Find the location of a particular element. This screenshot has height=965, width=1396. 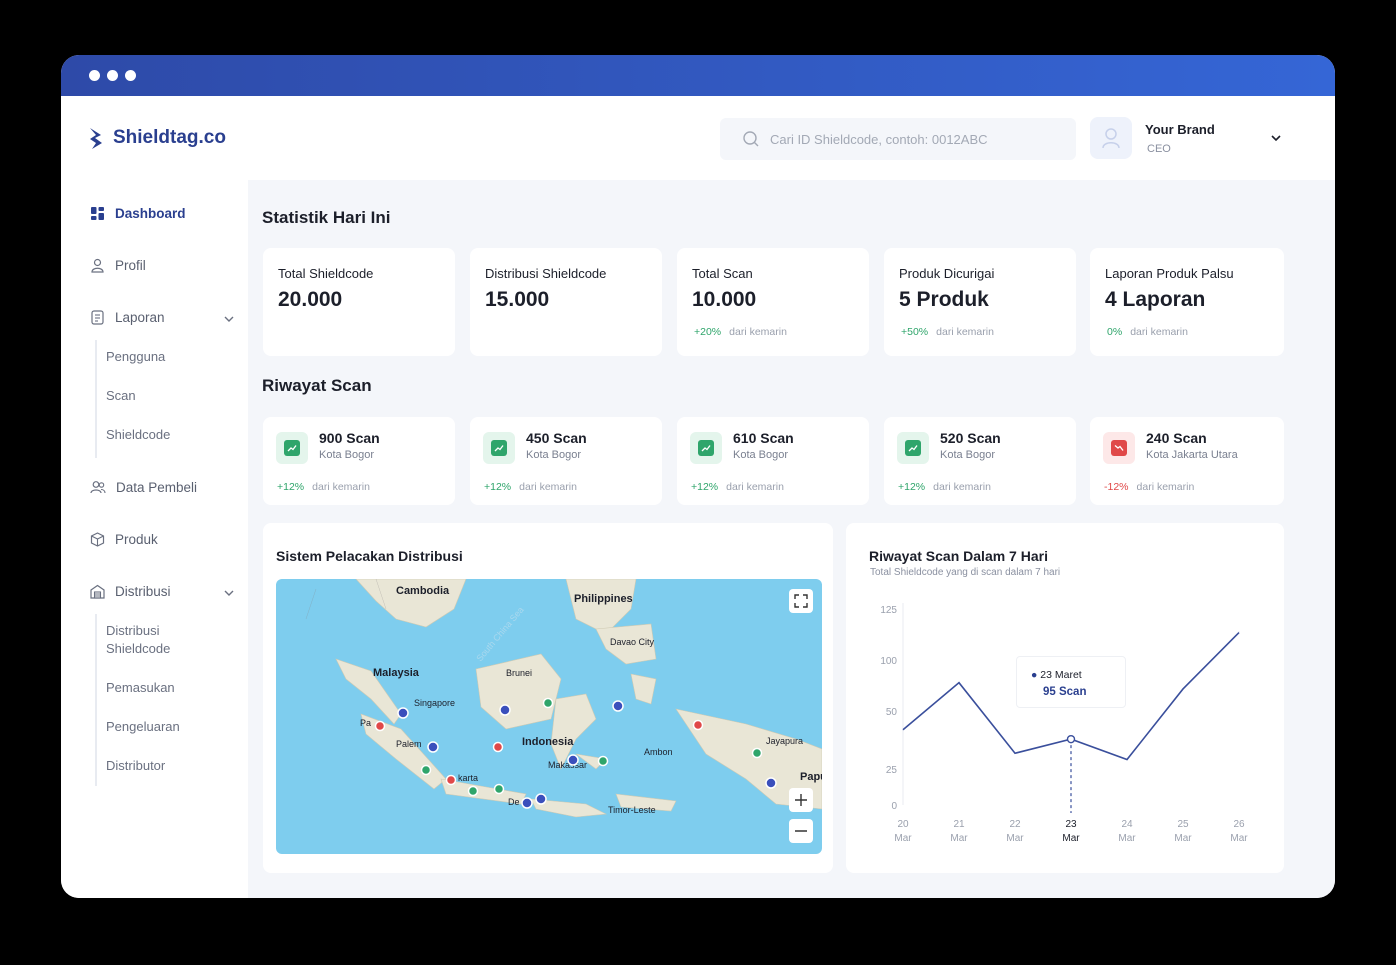

scan-card: 450 Scan Kota Bogor +12% dari kemarin is located at coordinates (566, 461).